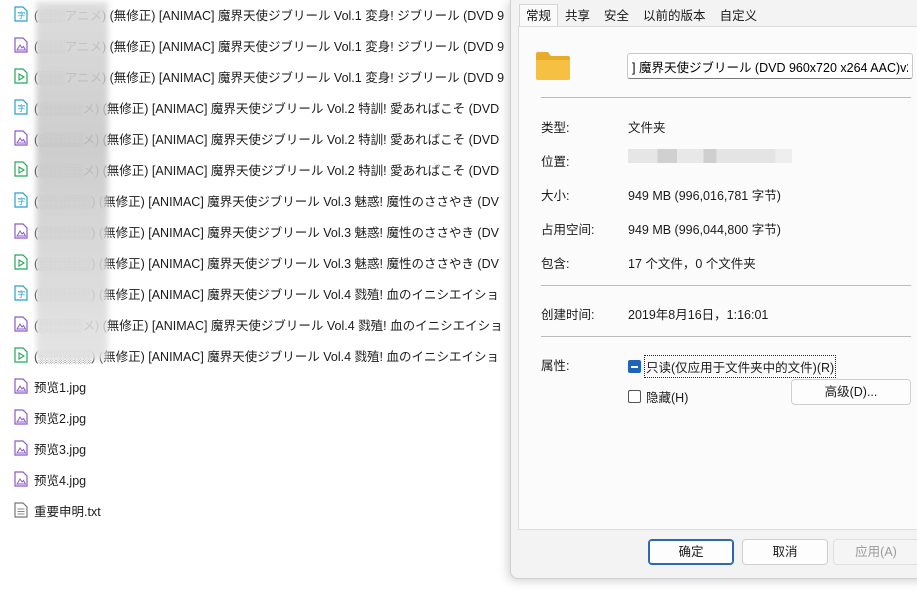  I want to click on file-list-item: 预览1.jpg, so click(264, 386).